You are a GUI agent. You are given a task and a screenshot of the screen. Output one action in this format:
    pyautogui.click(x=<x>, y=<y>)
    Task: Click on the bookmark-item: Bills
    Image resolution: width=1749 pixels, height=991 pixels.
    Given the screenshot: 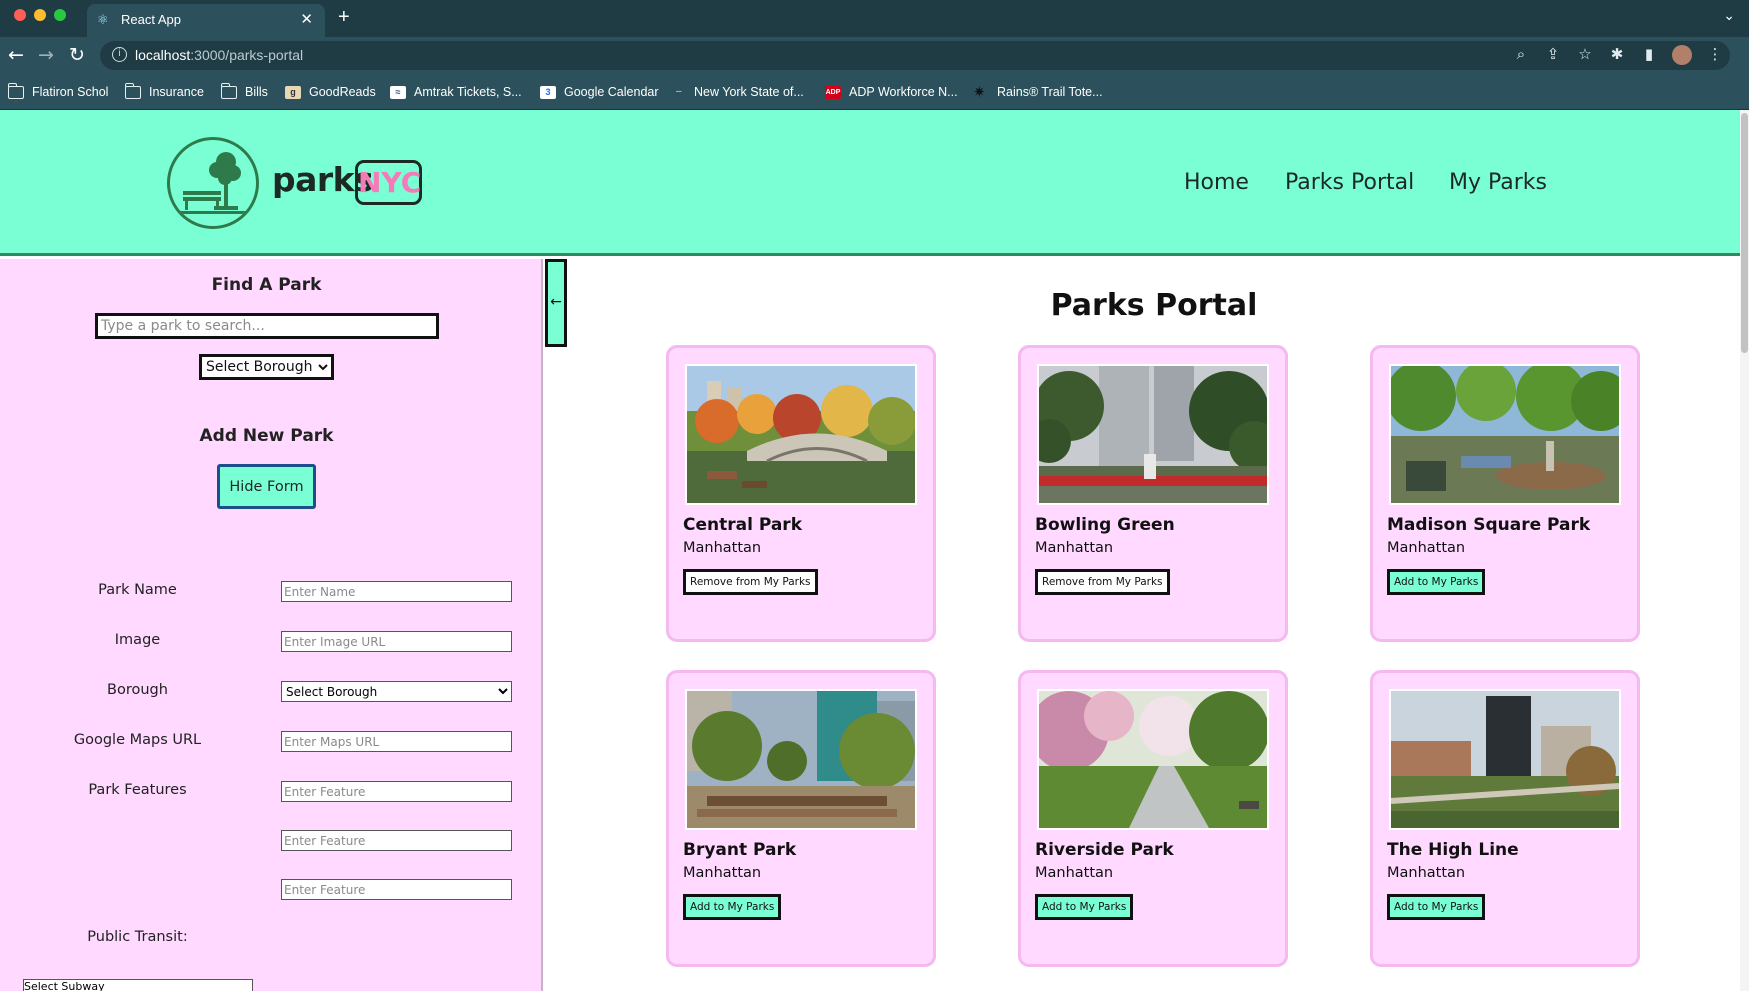 What is the action you would take?
    pyautogui.click(x=244, y=91)
    